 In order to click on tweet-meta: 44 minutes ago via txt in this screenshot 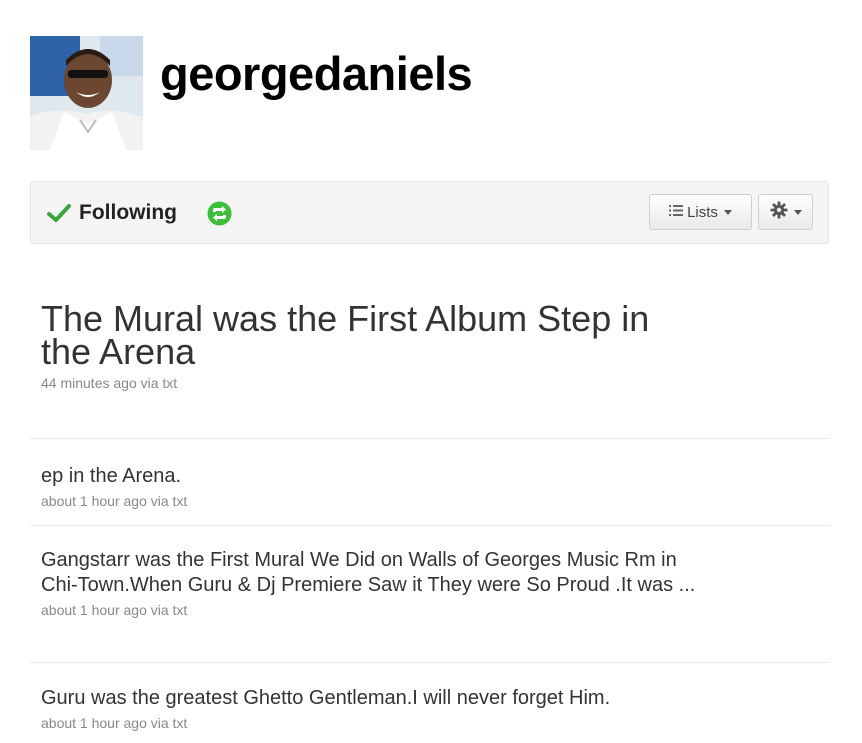, I will do `click(430, 383)`.